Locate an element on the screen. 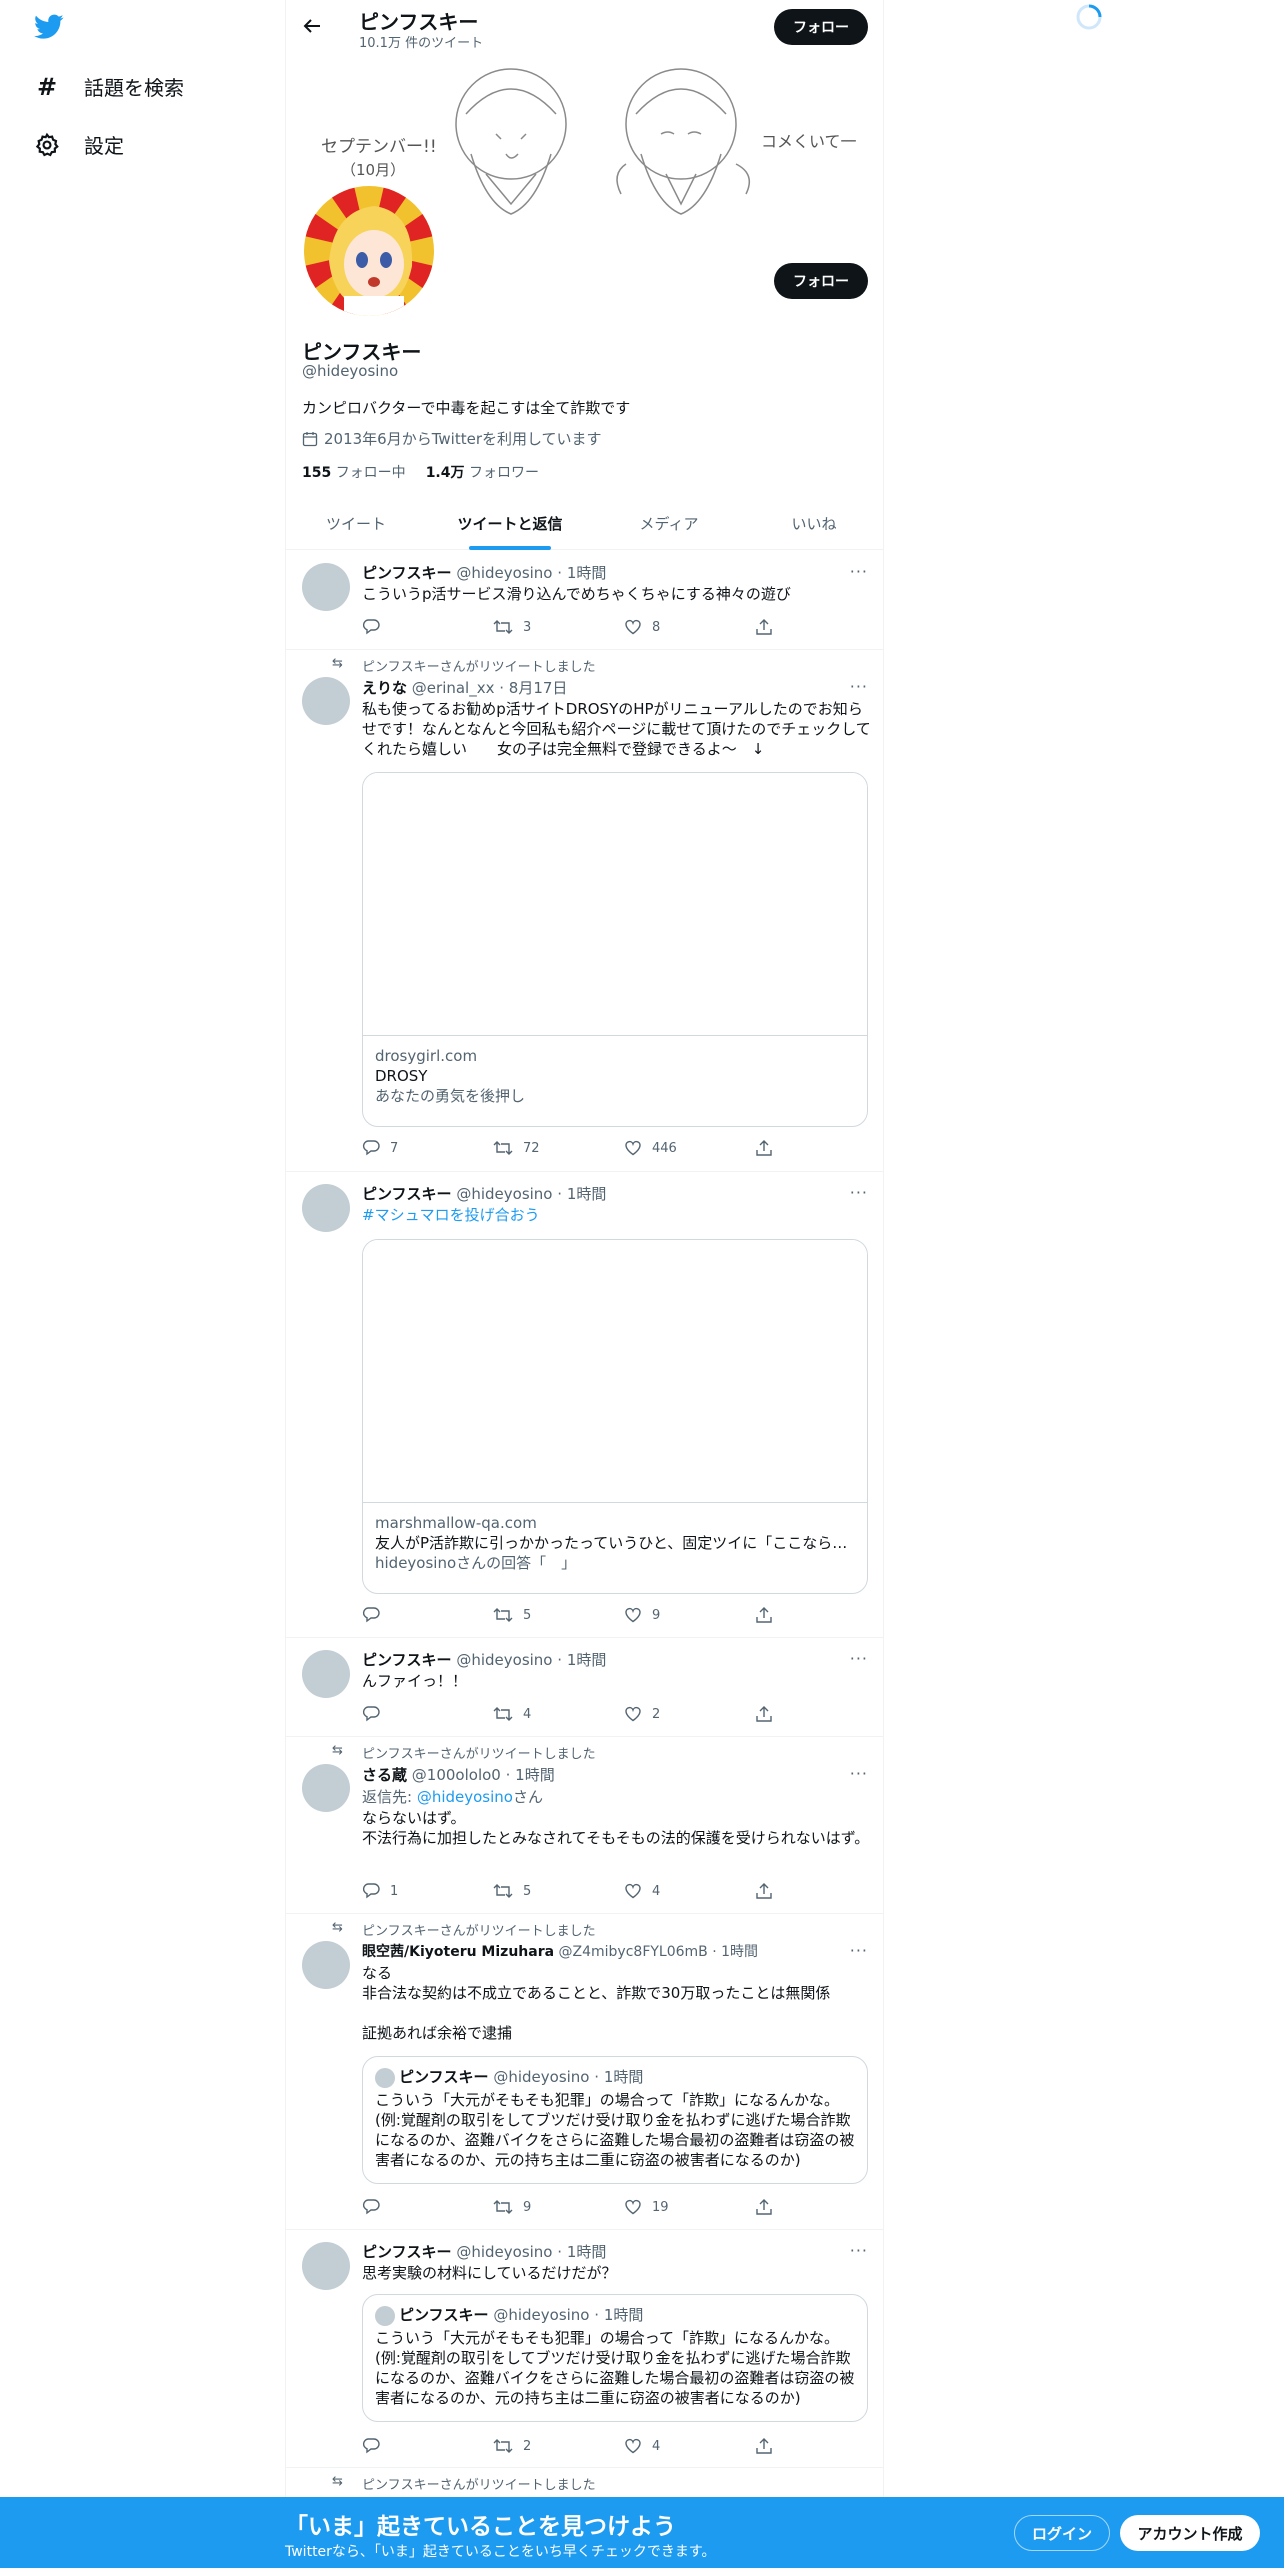  twitter-logo-icon is located at coordinates (49, 27).